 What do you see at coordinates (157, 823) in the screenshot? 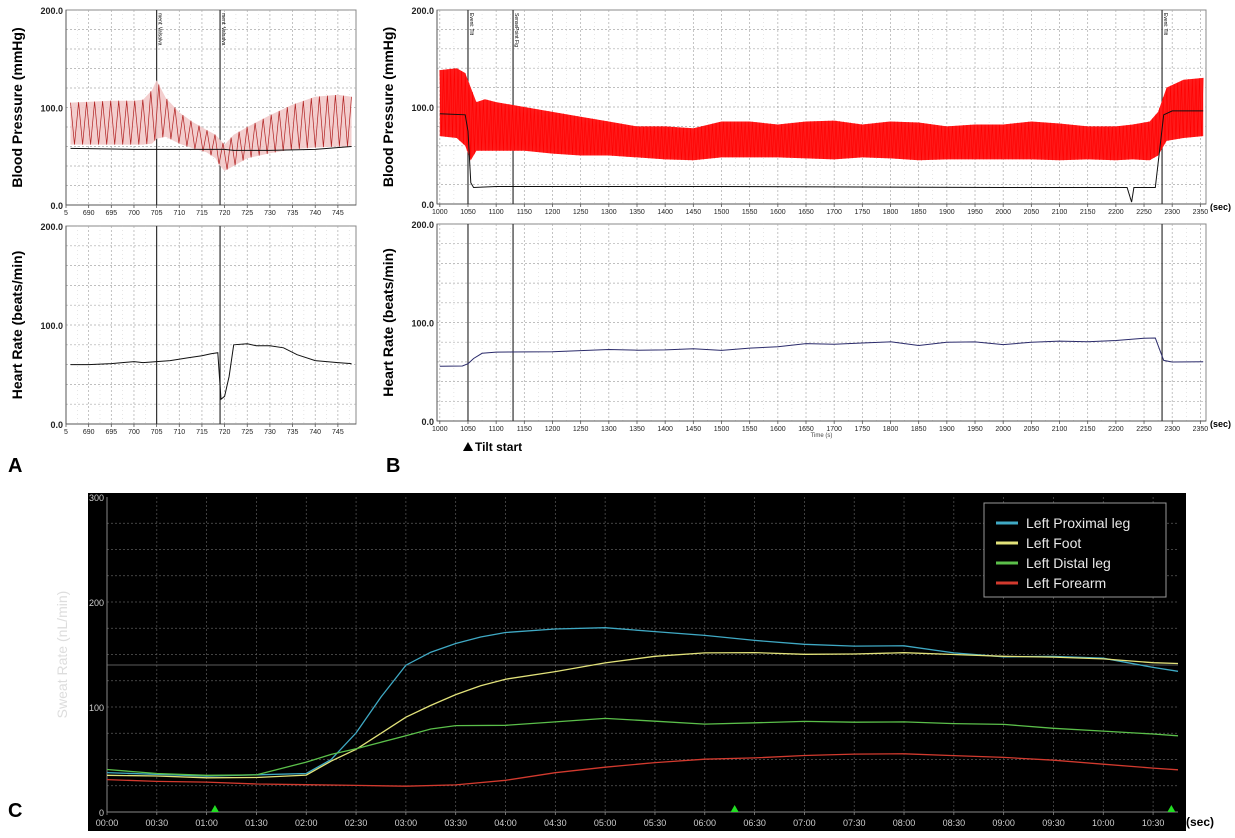
I see `x-tick-label: 00:30` at bounding box center [157, 823].